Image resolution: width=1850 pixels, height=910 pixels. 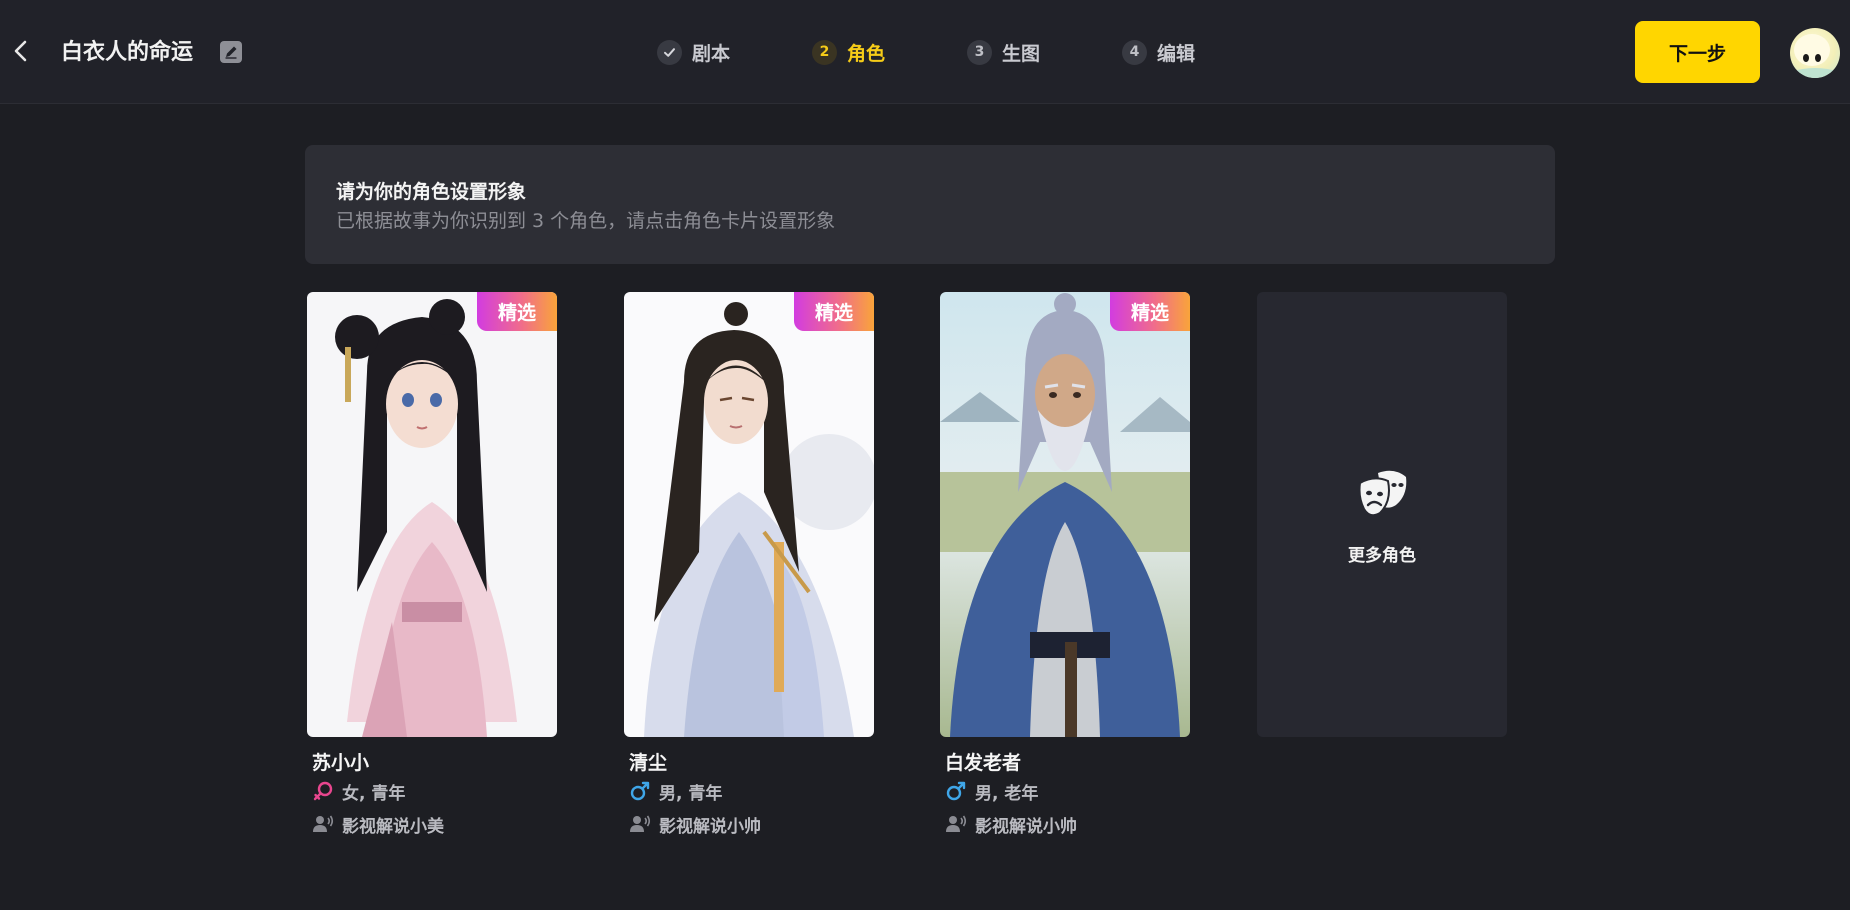 I want to click on character-name: 白发老者, so click(x=983, y=763).